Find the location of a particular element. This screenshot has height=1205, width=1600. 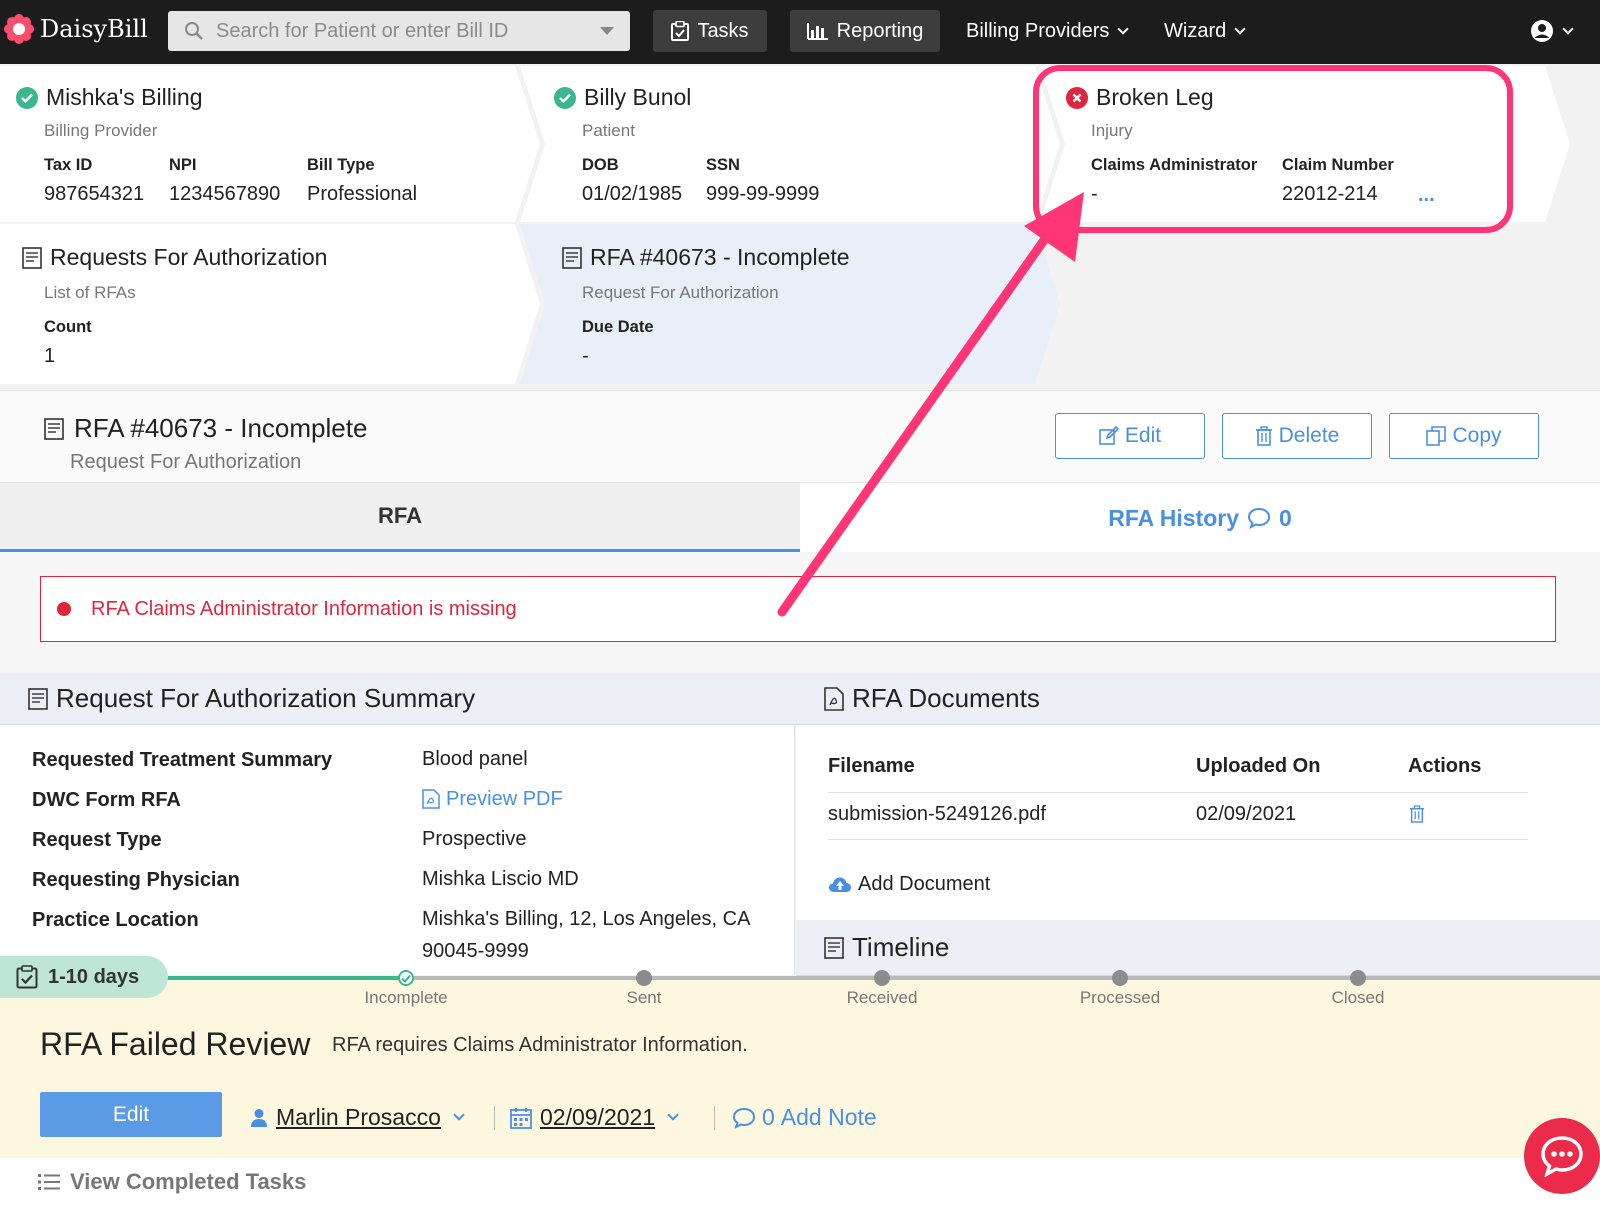

table-divider is located at coordinates (1178, 792).